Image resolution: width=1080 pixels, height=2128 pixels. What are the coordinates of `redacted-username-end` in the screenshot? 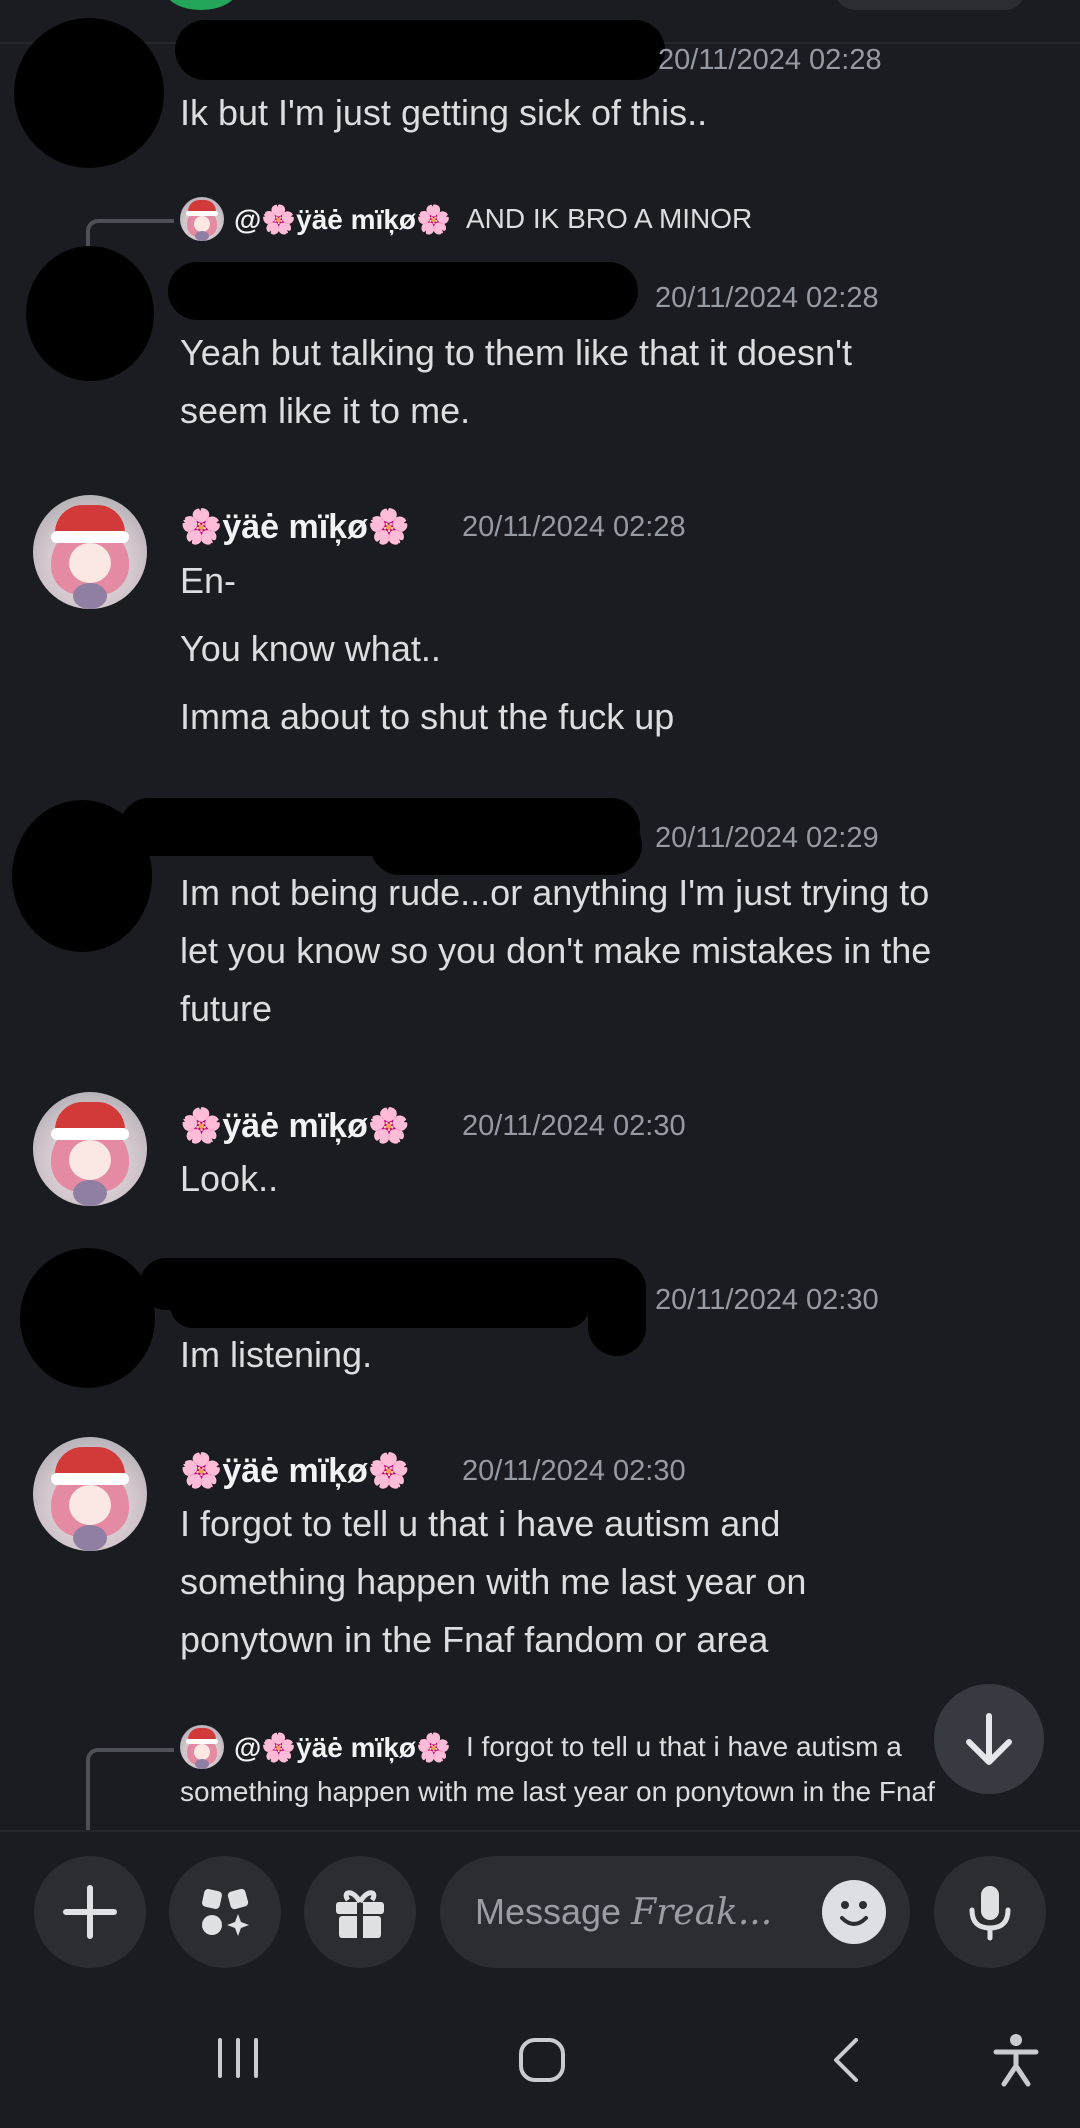 It's located at (617, 1308).